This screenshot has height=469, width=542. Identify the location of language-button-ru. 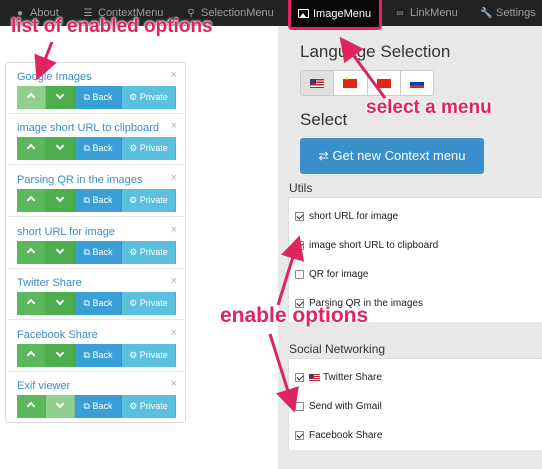
(417, 83).